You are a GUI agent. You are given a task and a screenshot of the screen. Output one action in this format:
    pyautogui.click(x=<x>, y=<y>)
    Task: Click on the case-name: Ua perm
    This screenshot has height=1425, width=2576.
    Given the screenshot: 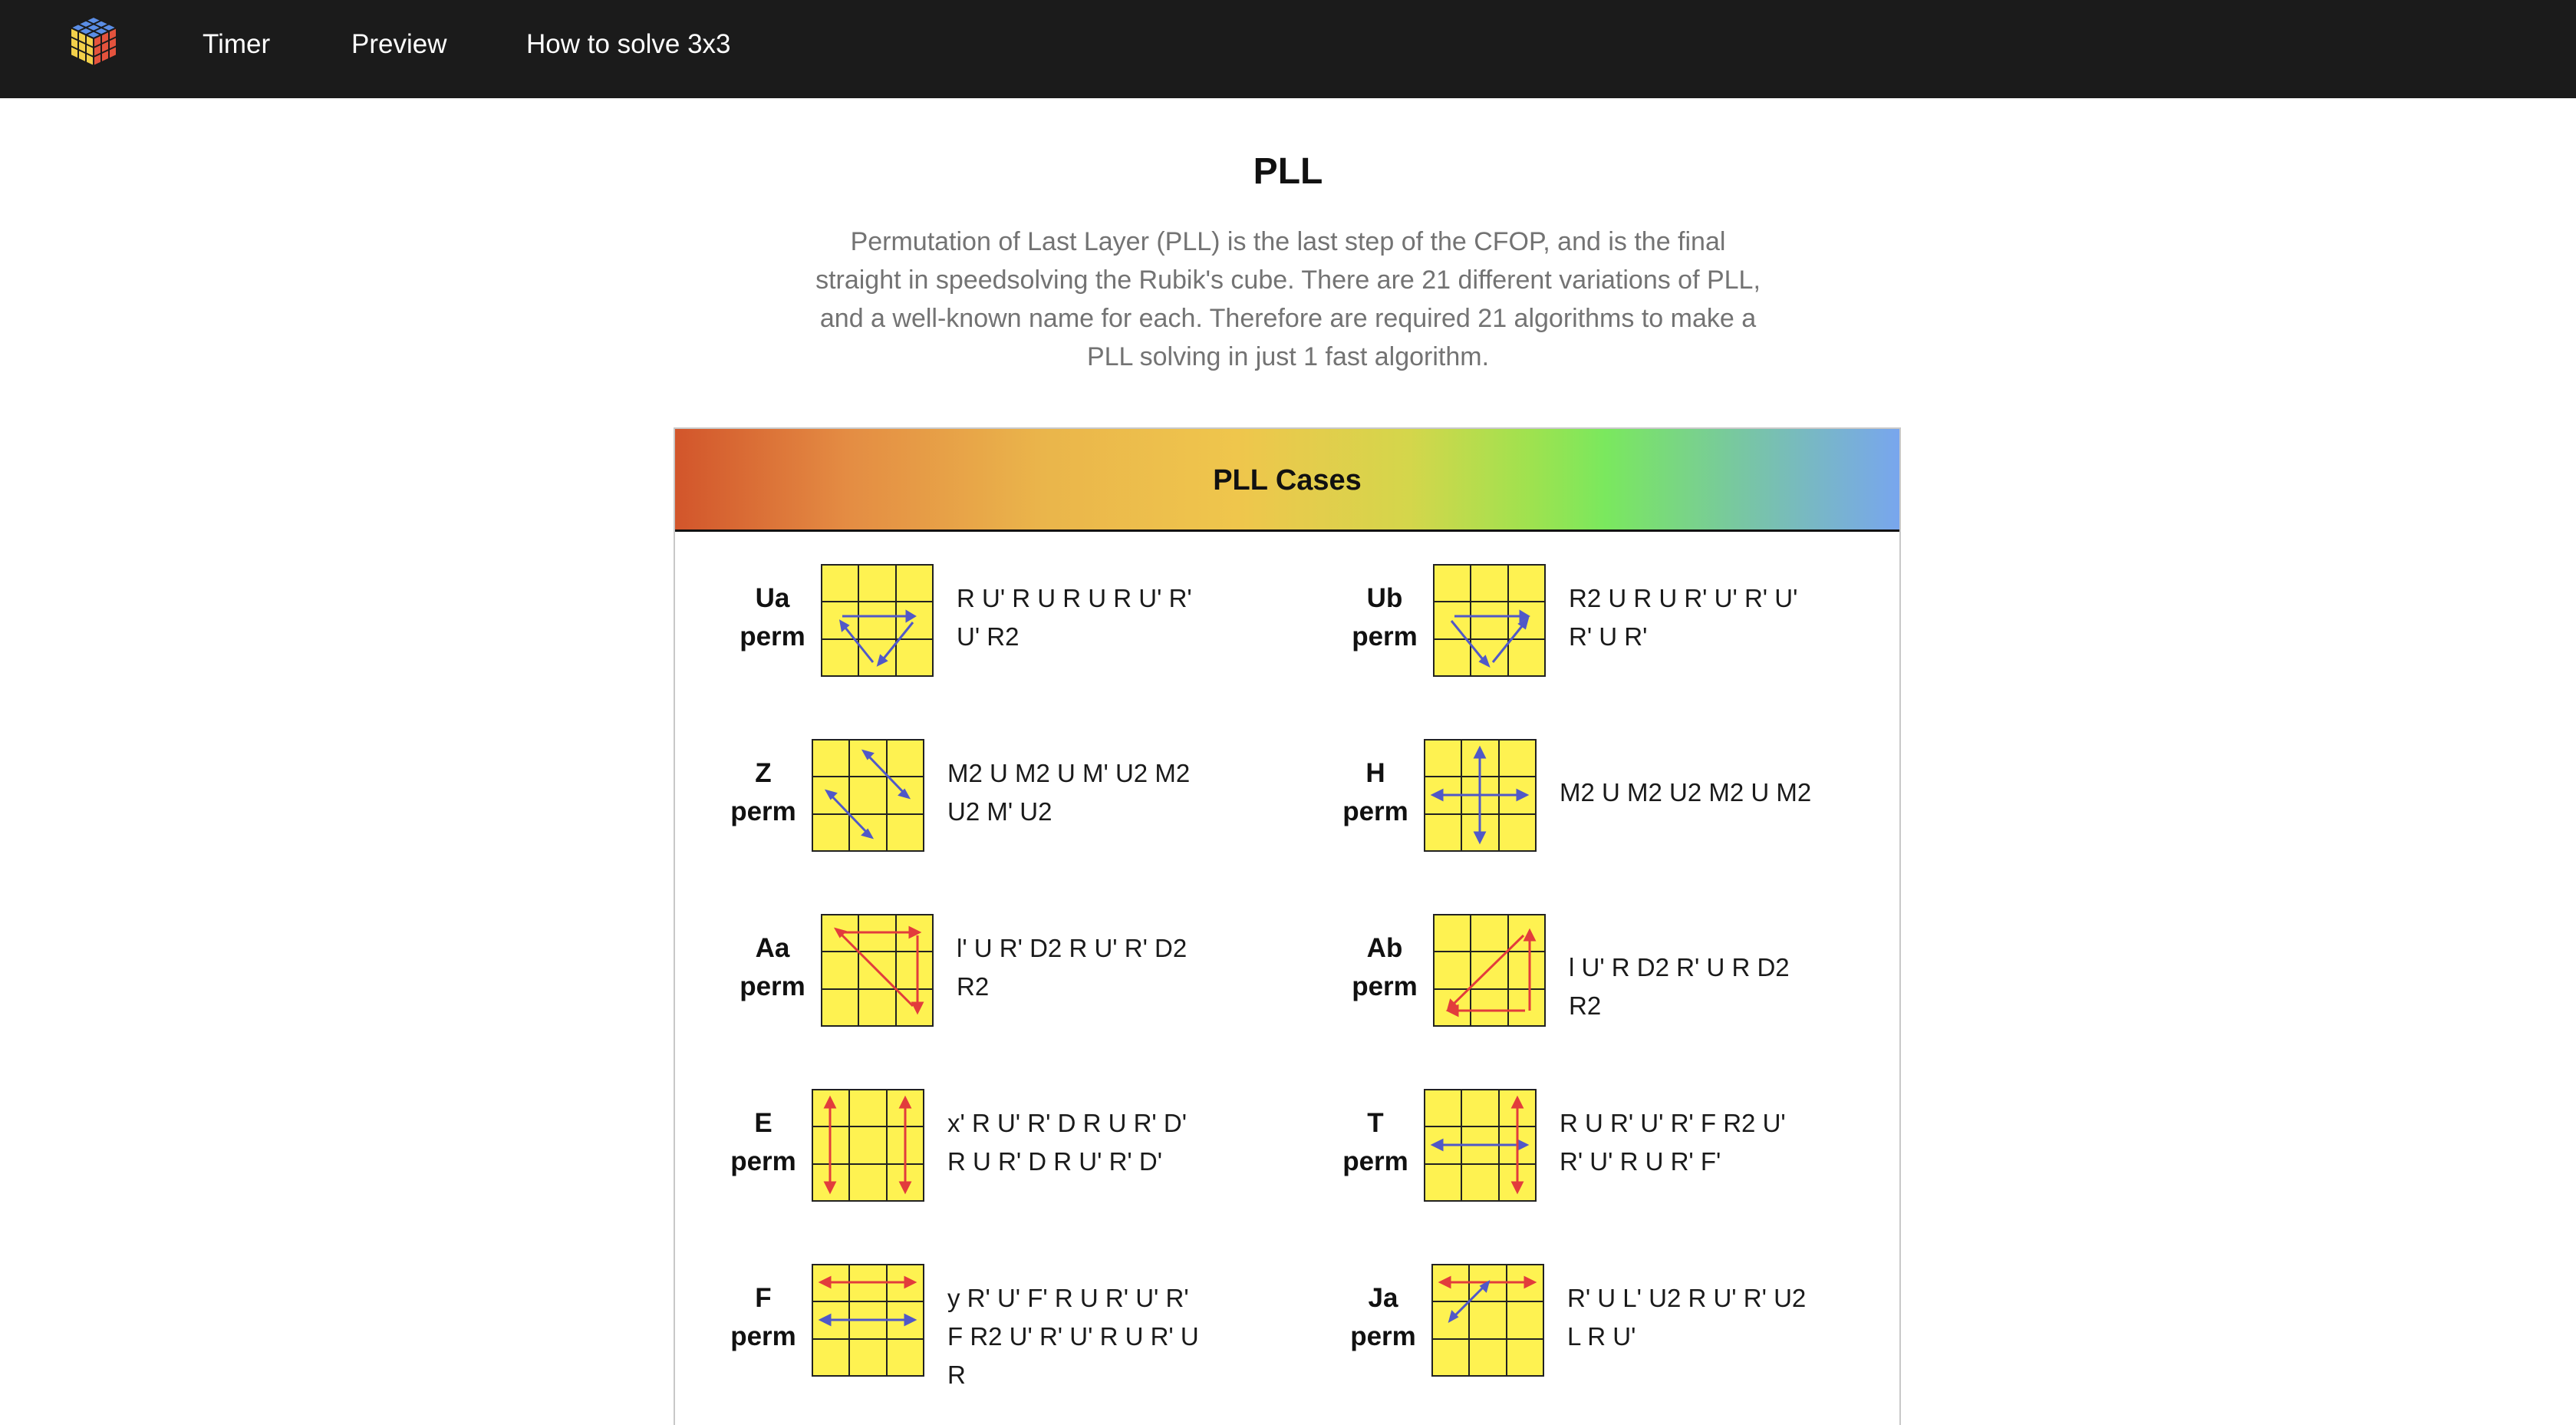 What is the action you would take?
    pyautogui.click(x=772, y=617)
    